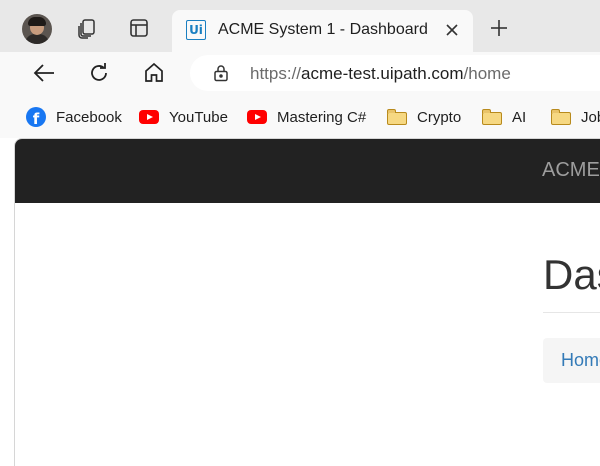  I want to click on breadcrumb: Home, so click(571, 360).